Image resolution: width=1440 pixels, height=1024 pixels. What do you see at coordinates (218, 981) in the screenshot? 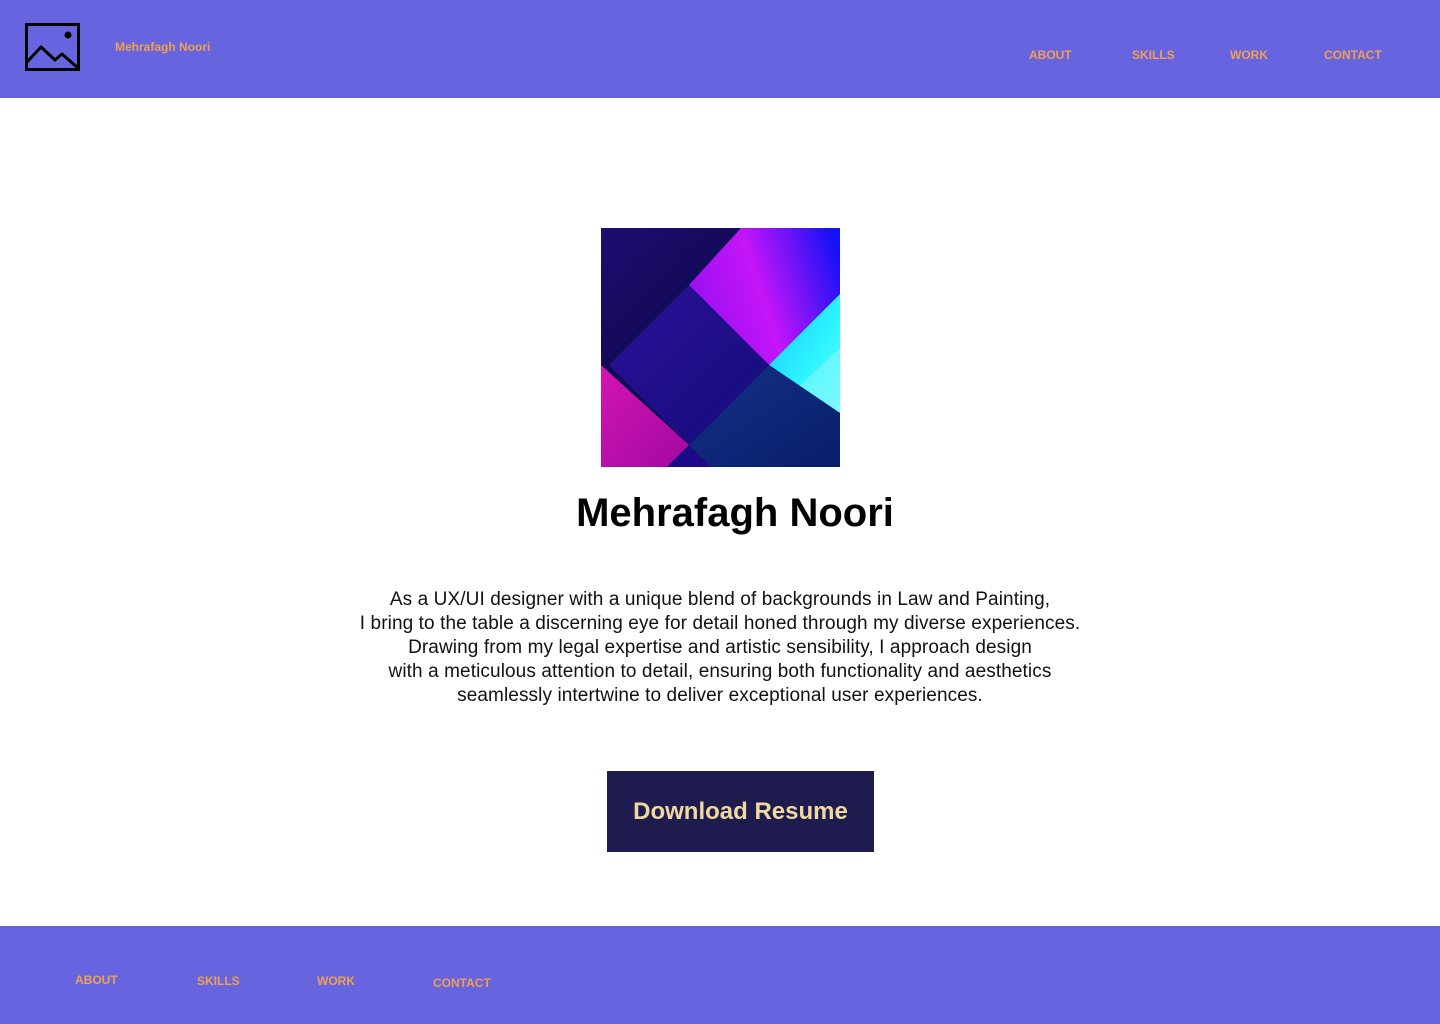
I see `footer-nav-skills: SKILLS` at bounding box center [218, 981].